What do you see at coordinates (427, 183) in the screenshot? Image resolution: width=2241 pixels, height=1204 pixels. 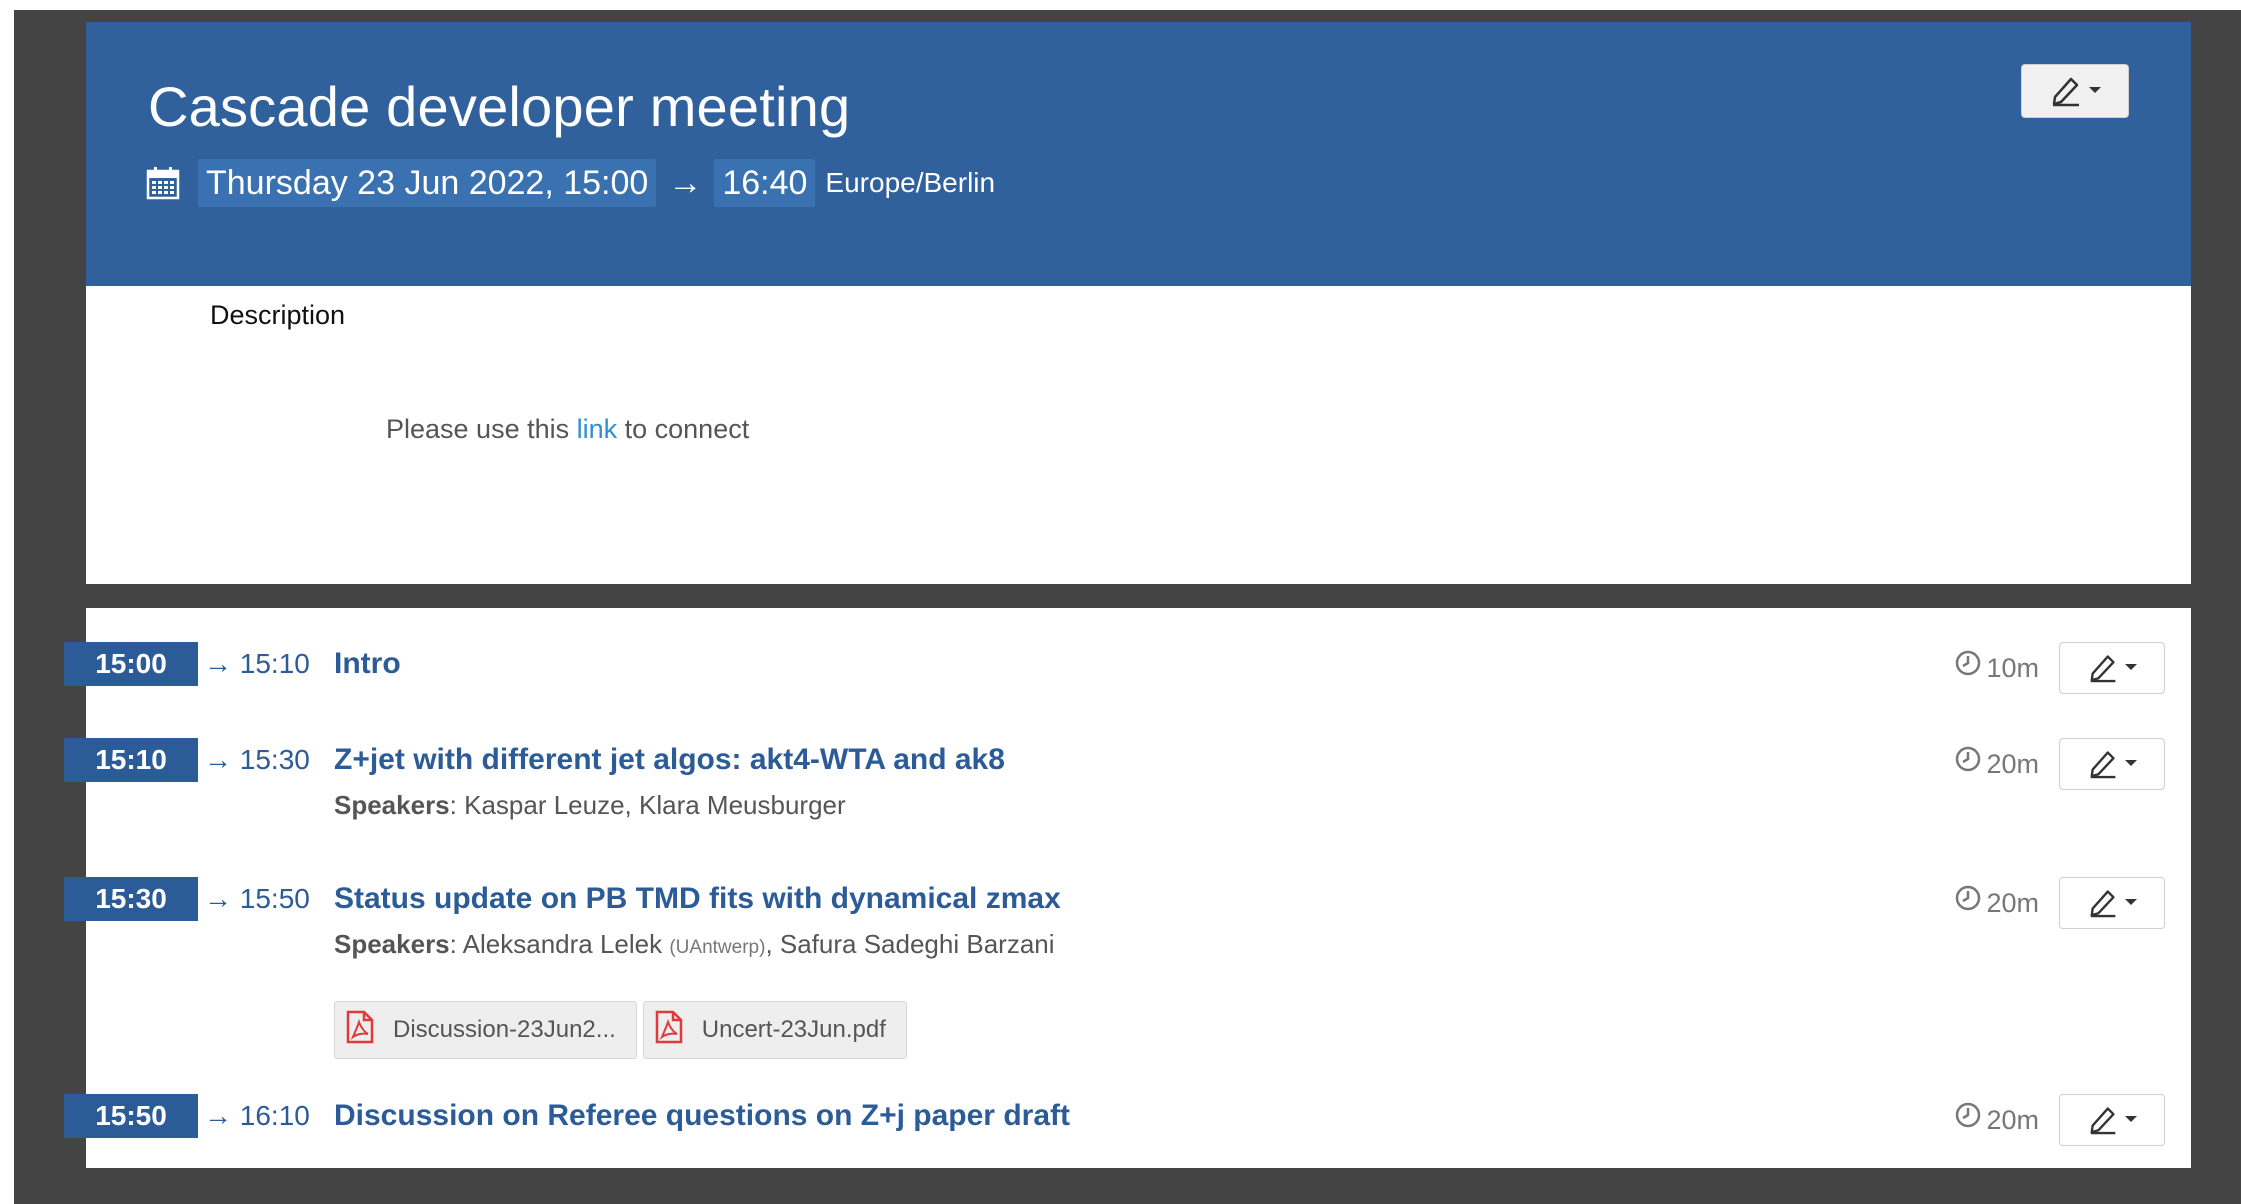 I see `event-start-datetime: Thursday 23 Jun 2022, 15:00` at bounding box center [427, 183].